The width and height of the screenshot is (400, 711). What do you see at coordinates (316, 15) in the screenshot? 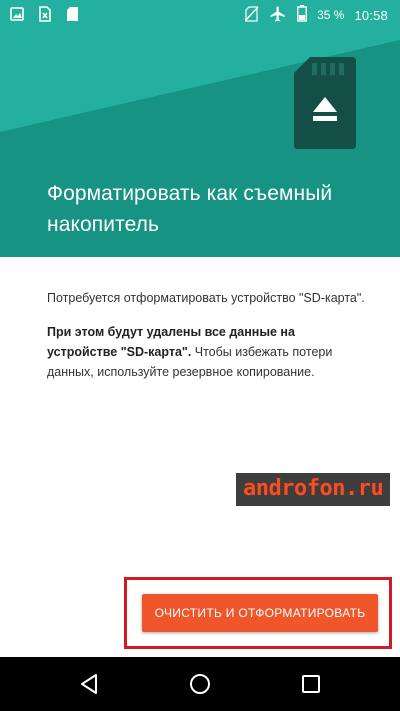
I see `status-right-icons: 35 % 10:58` at bounding box center [316, 15].